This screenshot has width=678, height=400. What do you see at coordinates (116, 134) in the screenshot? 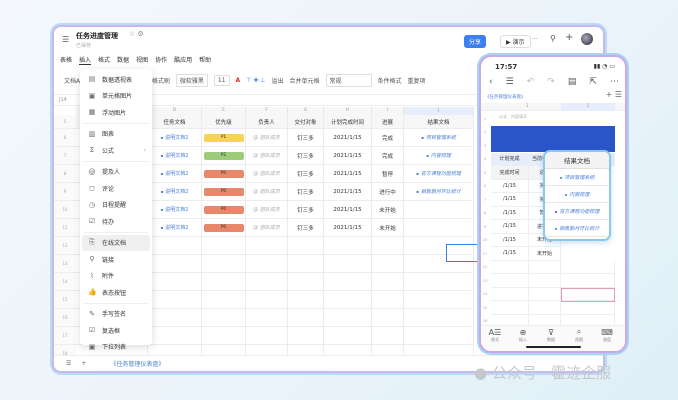
I see `menu-item-chart: ▥ 图表` at bounding box center [116, 134].